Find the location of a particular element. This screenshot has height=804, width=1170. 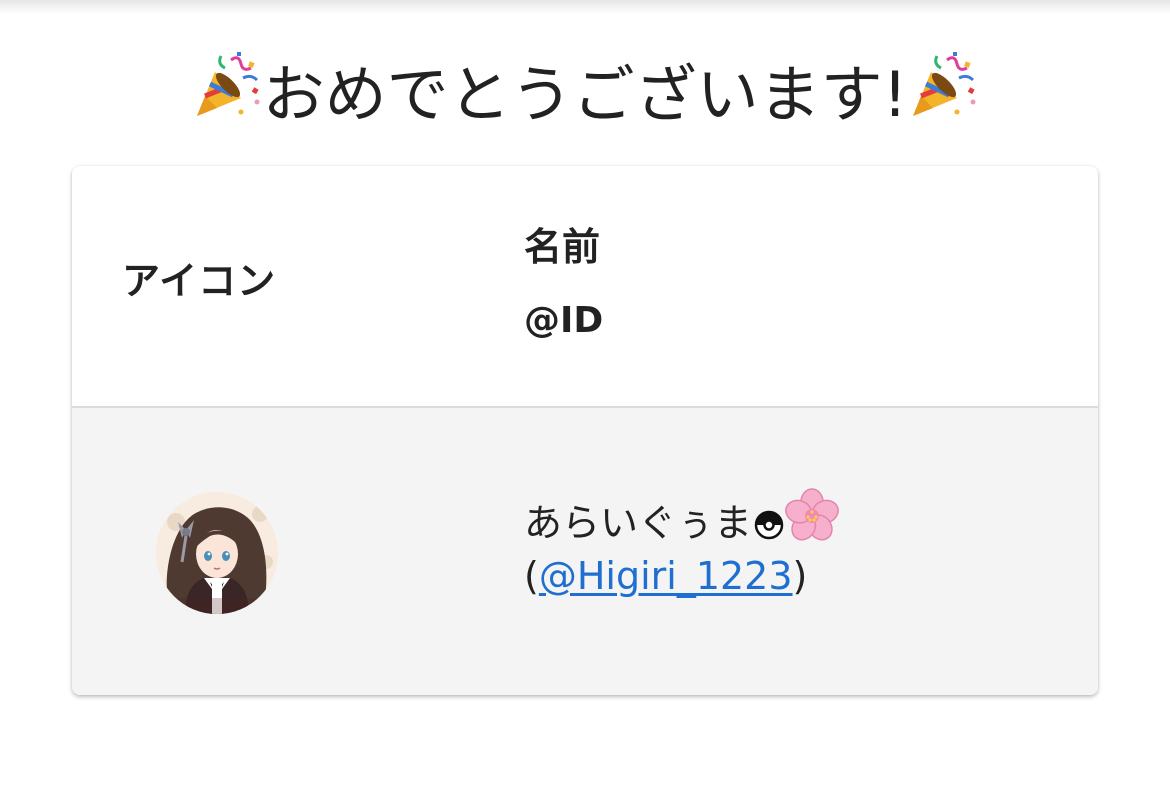

title-text: おめでとうございます! is located at coordinates (585, 94).